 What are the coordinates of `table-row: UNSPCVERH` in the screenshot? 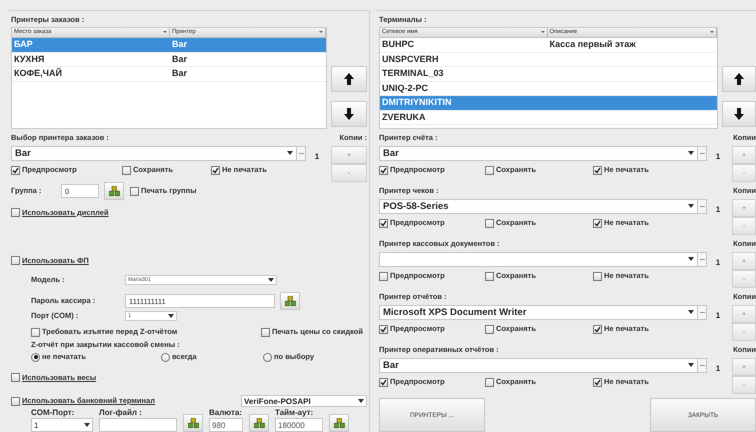 It's located at (548, 59).